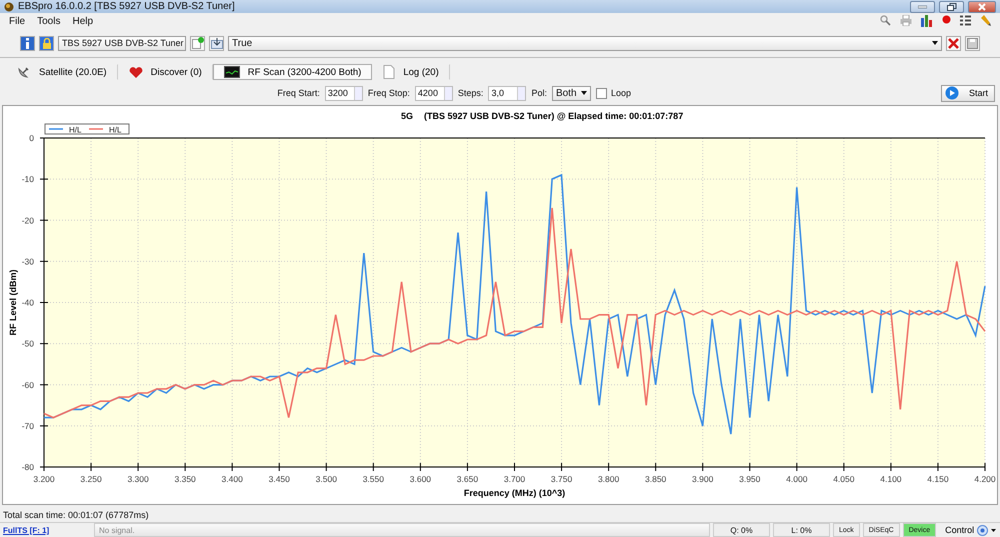 This screenshot has height=537, width=1000. I want to click on delete-button, so click(953, 43).